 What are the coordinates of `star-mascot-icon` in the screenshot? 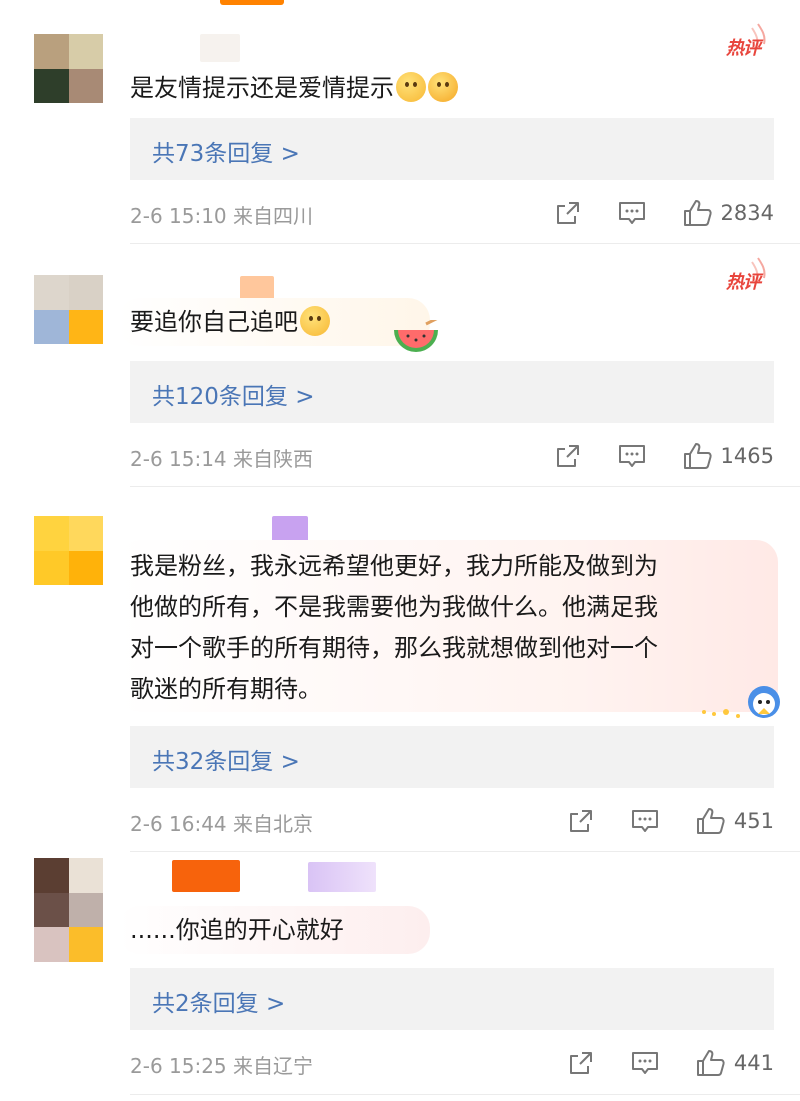 It's located at (741, 702).